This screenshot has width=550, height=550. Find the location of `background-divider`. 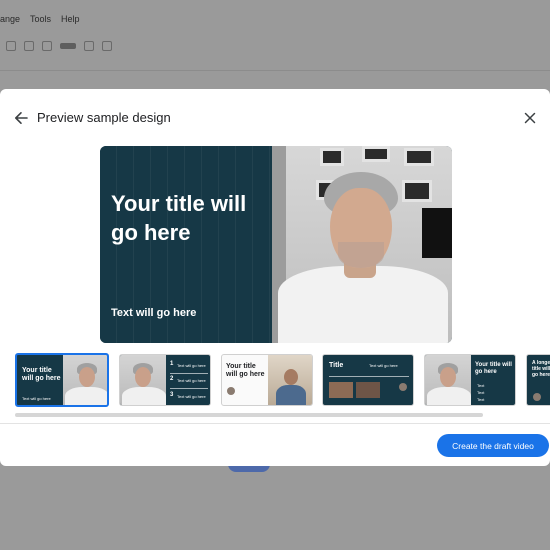

background-divider is located at coordinates (275, 70).